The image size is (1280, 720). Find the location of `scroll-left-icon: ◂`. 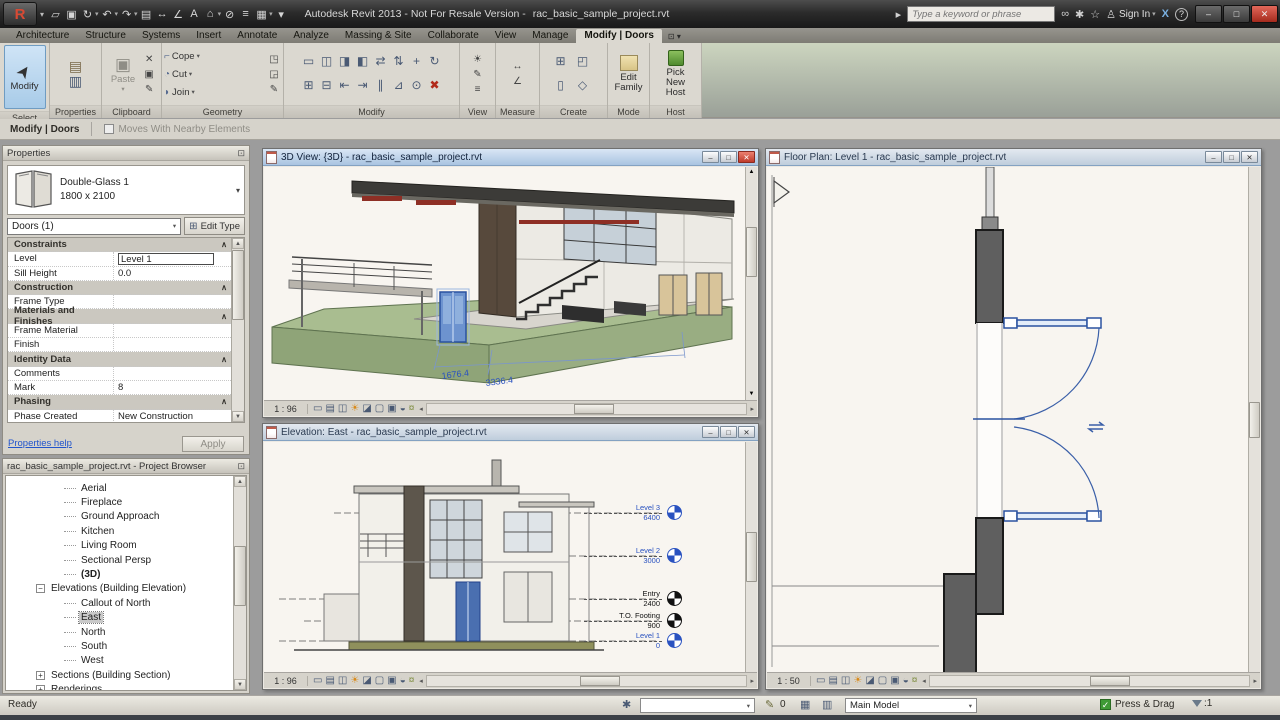

scroll-left-icon: ◂ is located at coordinates (421, 681).